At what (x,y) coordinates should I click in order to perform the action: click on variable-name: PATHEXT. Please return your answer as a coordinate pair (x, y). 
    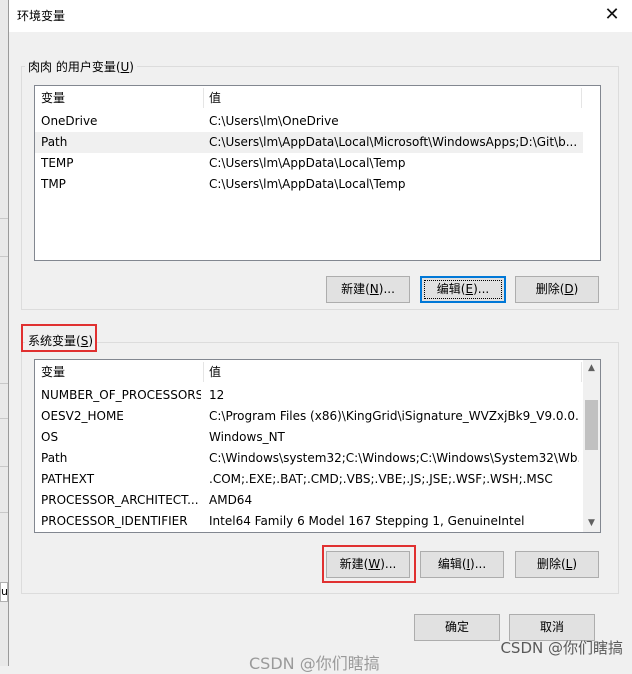
    Looking at the image, I should click on (68, 479).